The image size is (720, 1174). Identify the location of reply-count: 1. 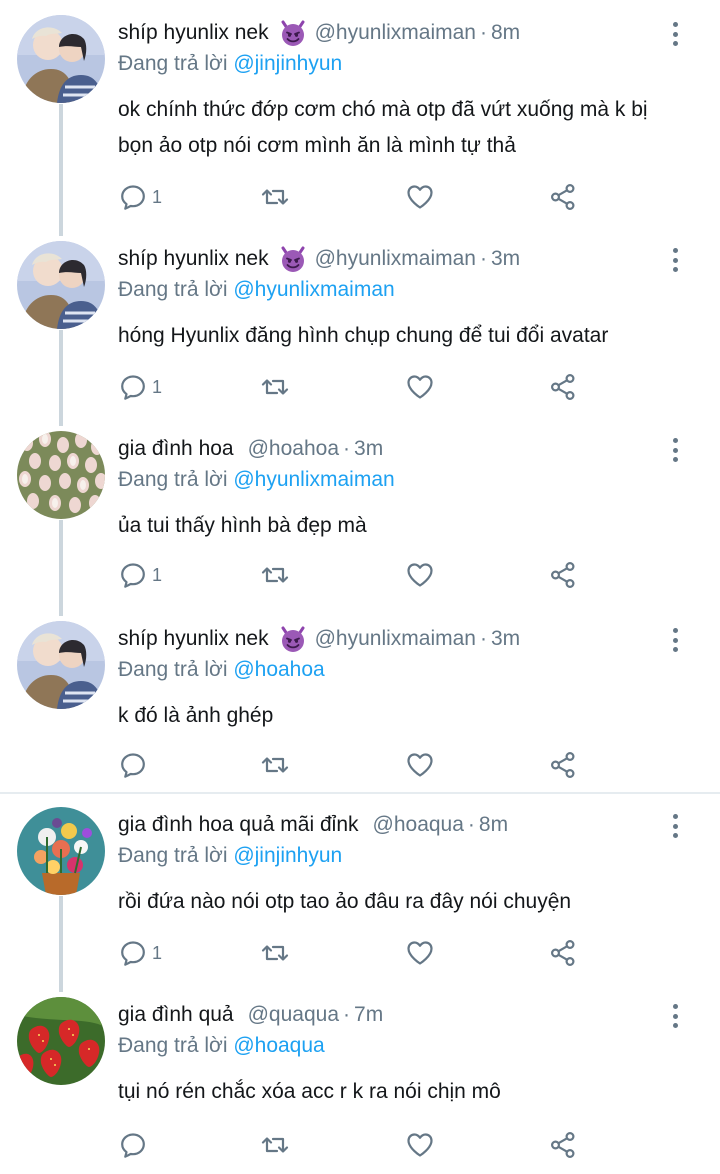
(157, 952).